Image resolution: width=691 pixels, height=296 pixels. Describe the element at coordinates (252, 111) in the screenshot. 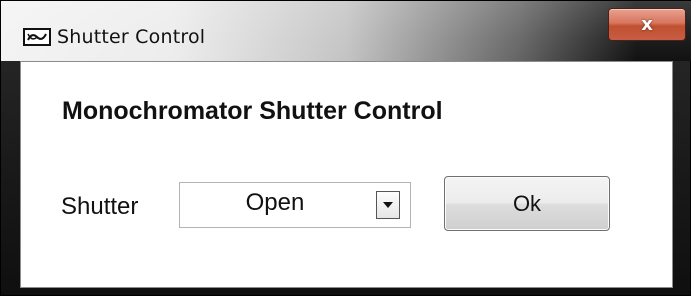

I see `dialog-heading: Monochromator Shutter Control` at that location.